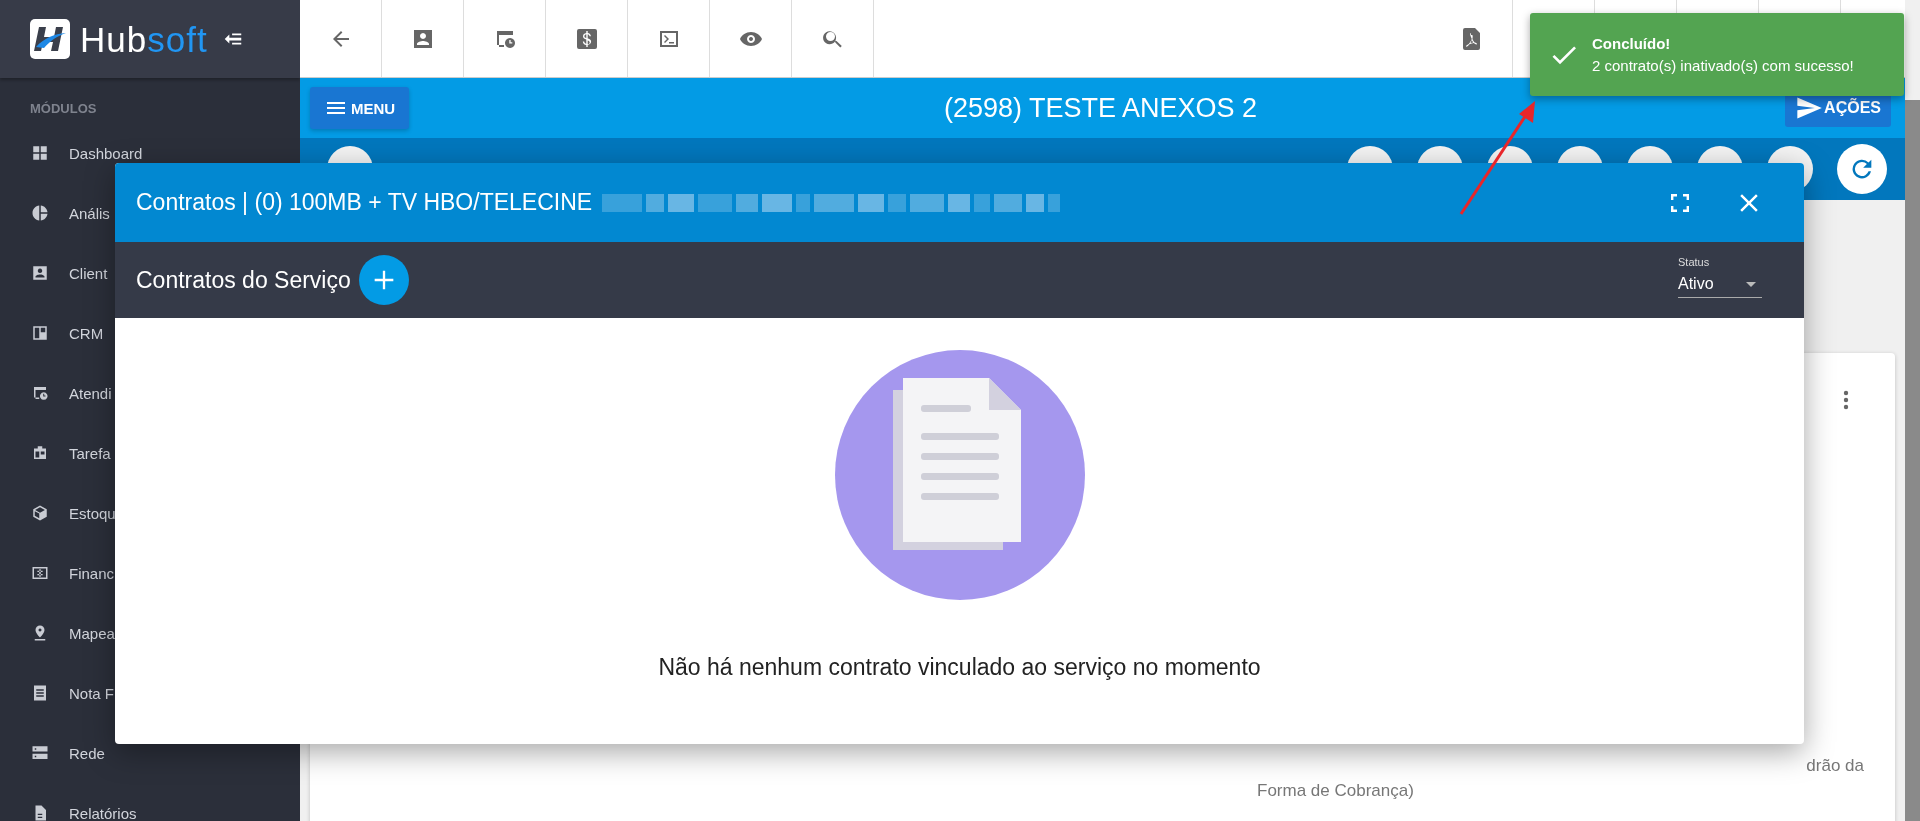  Describe the element at coordinates (86, 333) in the screenshot. I see `sidebar-item: CRM` at that location.